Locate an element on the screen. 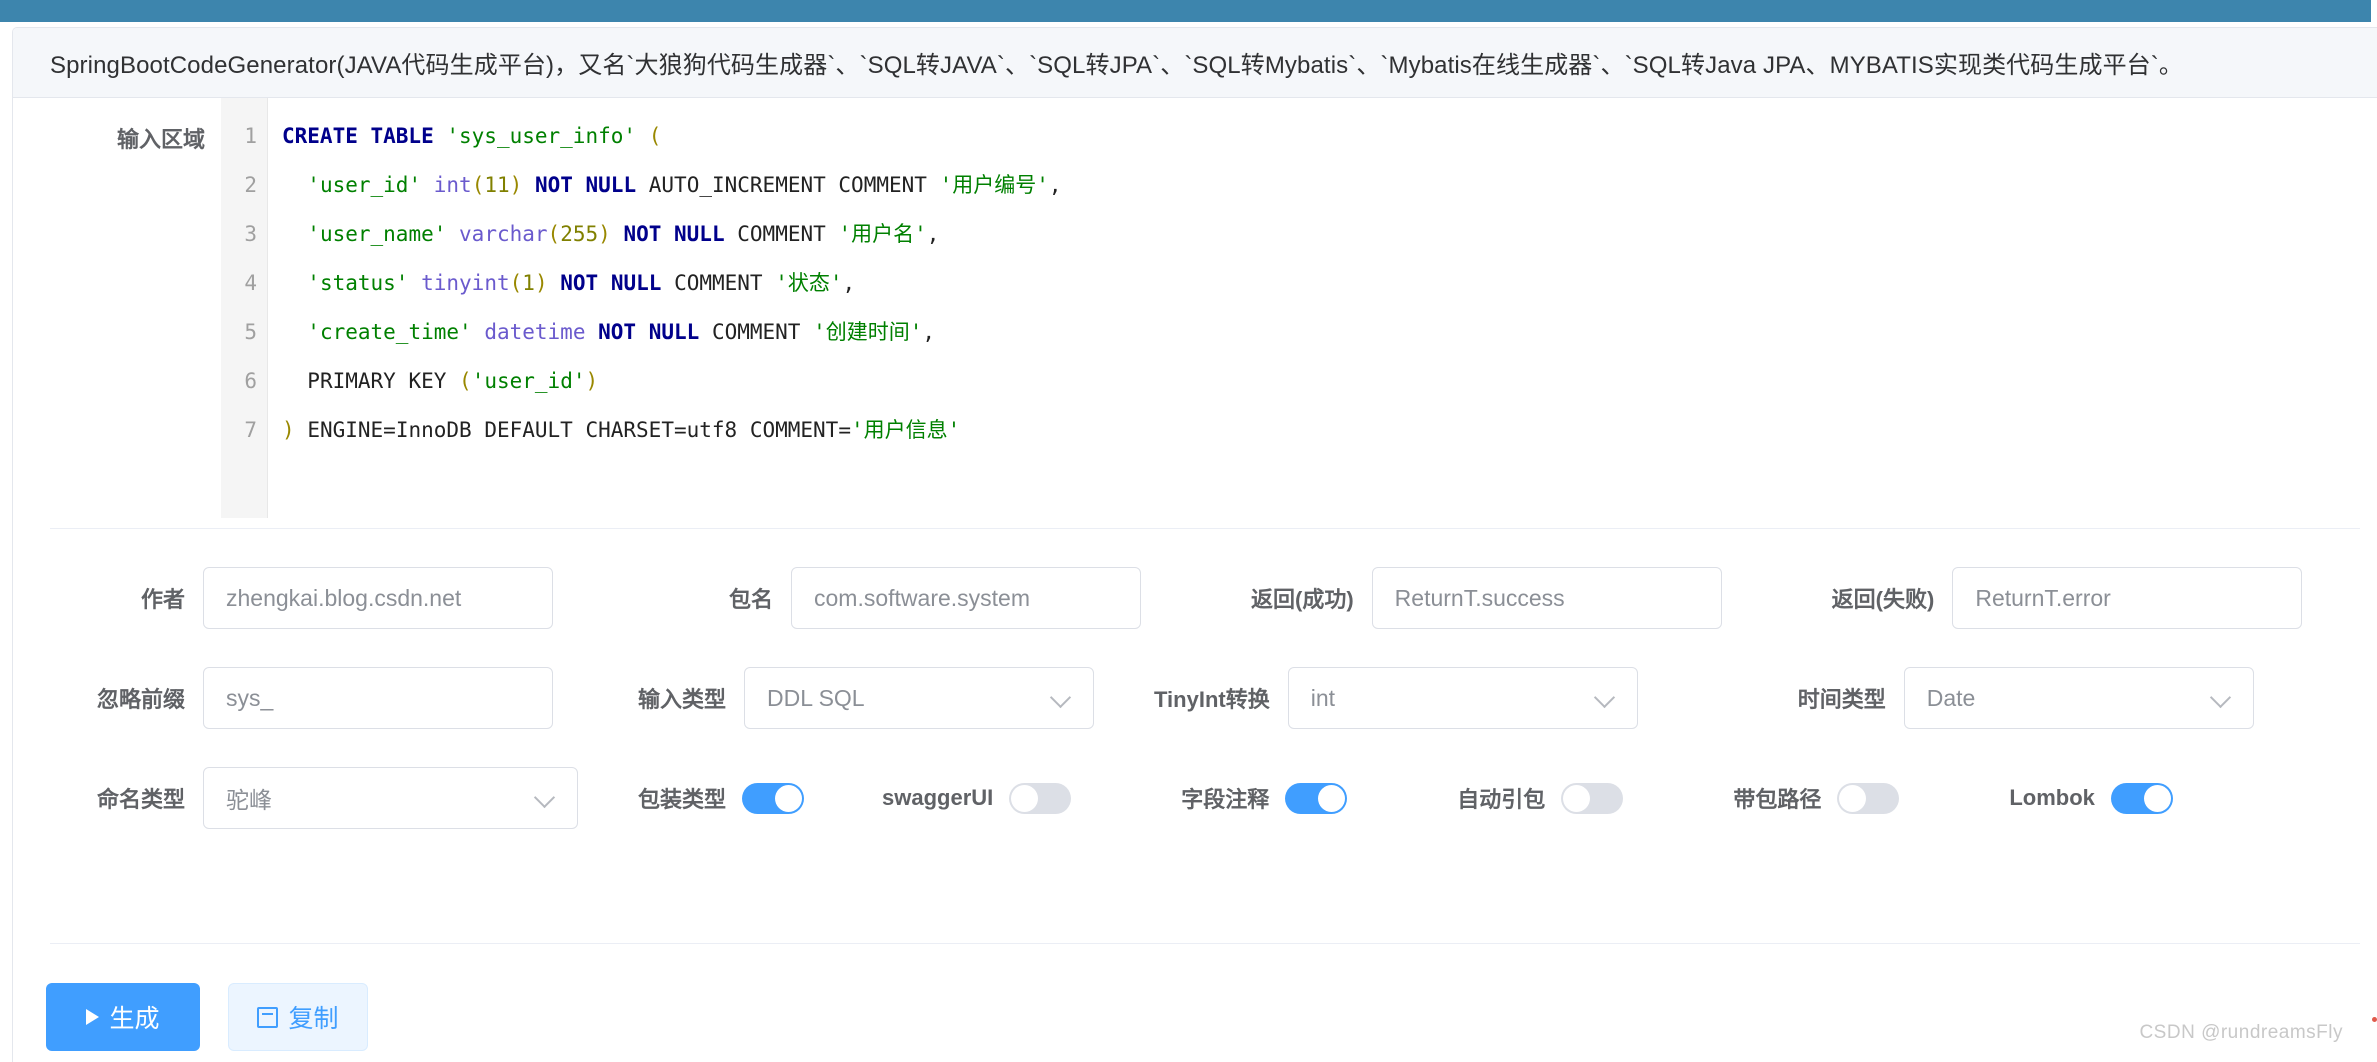  copy-button: 复制 is located at coordinates (298, 1017).